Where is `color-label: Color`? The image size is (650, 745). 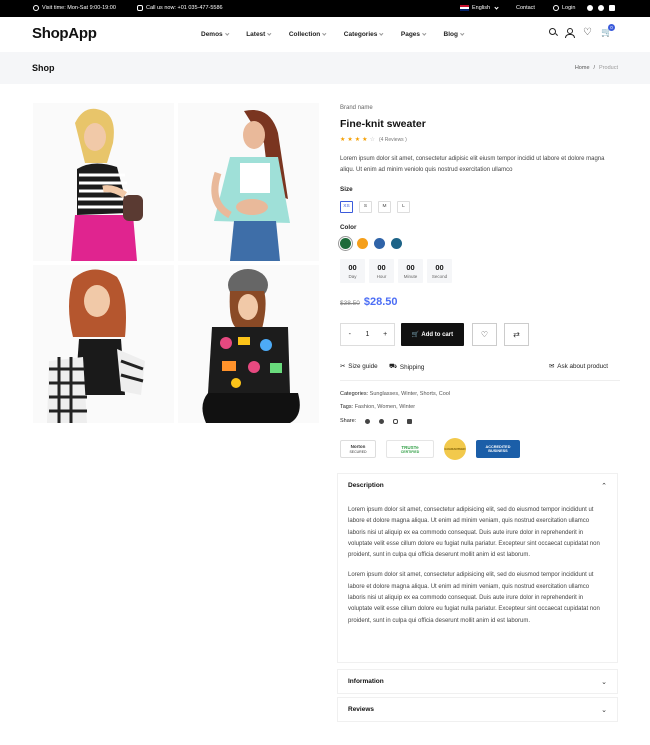
color-label: Color is located at coordinates (348, 227).